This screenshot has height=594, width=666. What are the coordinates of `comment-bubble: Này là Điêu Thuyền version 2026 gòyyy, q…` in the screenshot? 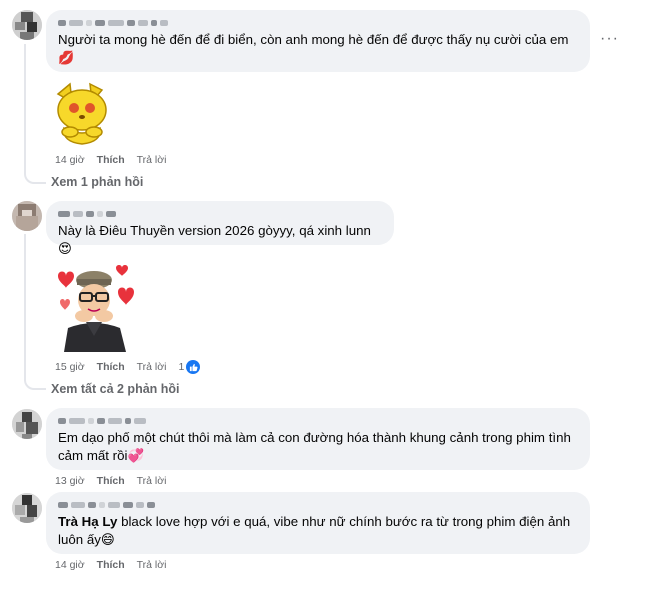 It's located at (220, 228).